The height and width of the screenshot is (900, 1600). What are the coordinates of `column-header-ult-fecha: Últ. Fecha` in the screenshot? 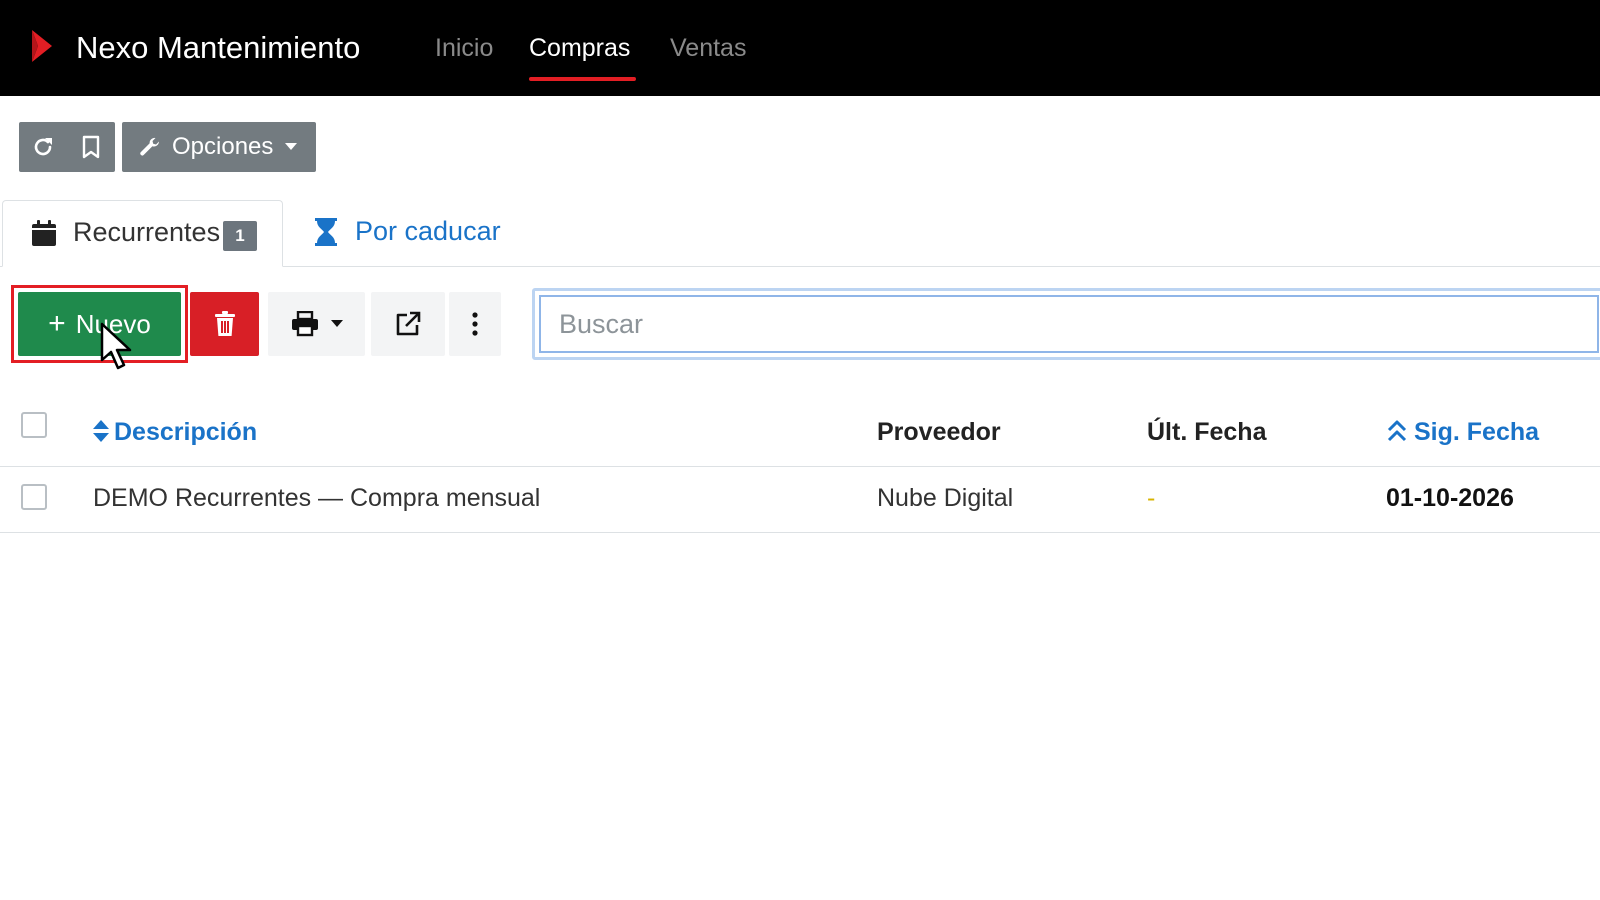 It's located at (1206, 432).